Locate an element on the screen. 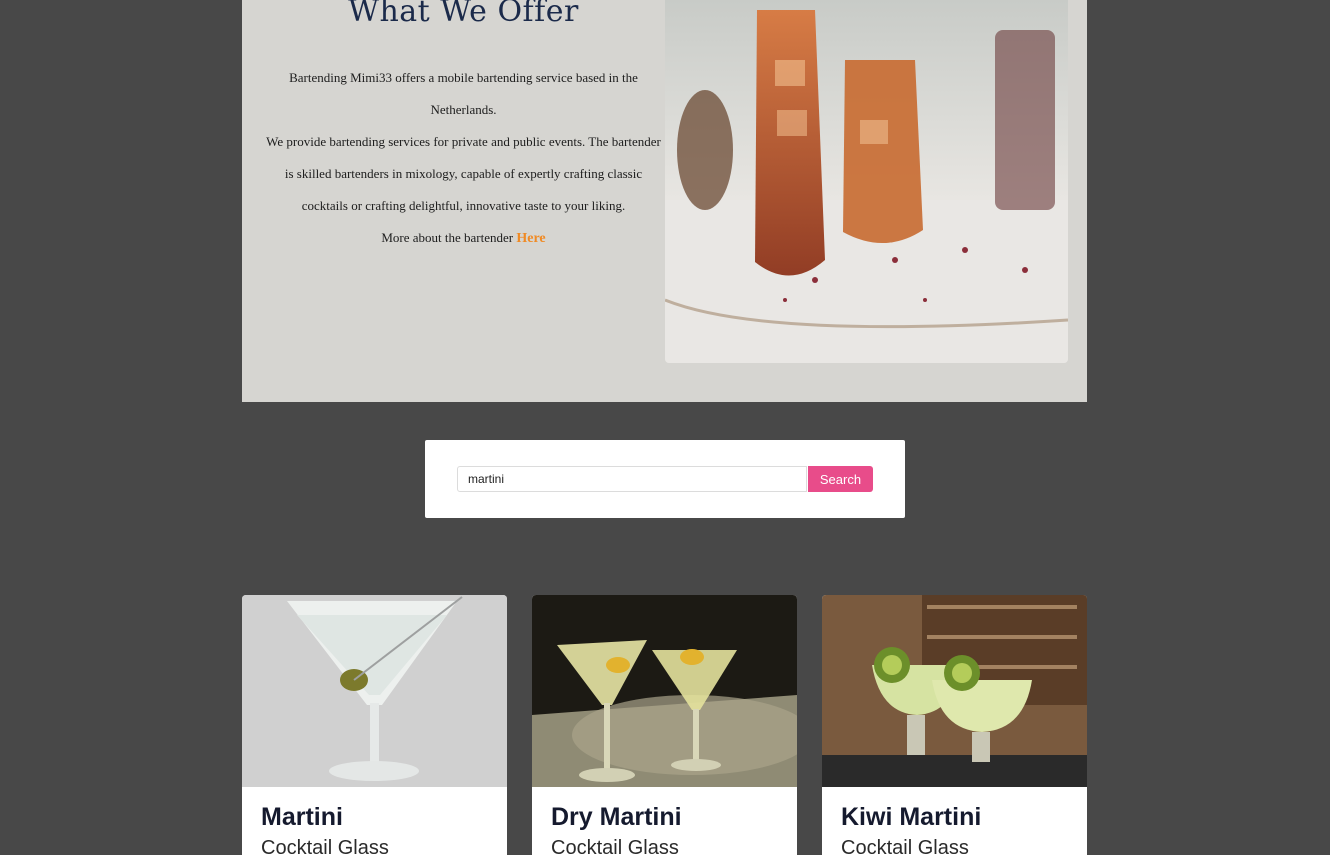 This screenshot has width=1330, height=855. search-input is located at coordinates (632, 479).